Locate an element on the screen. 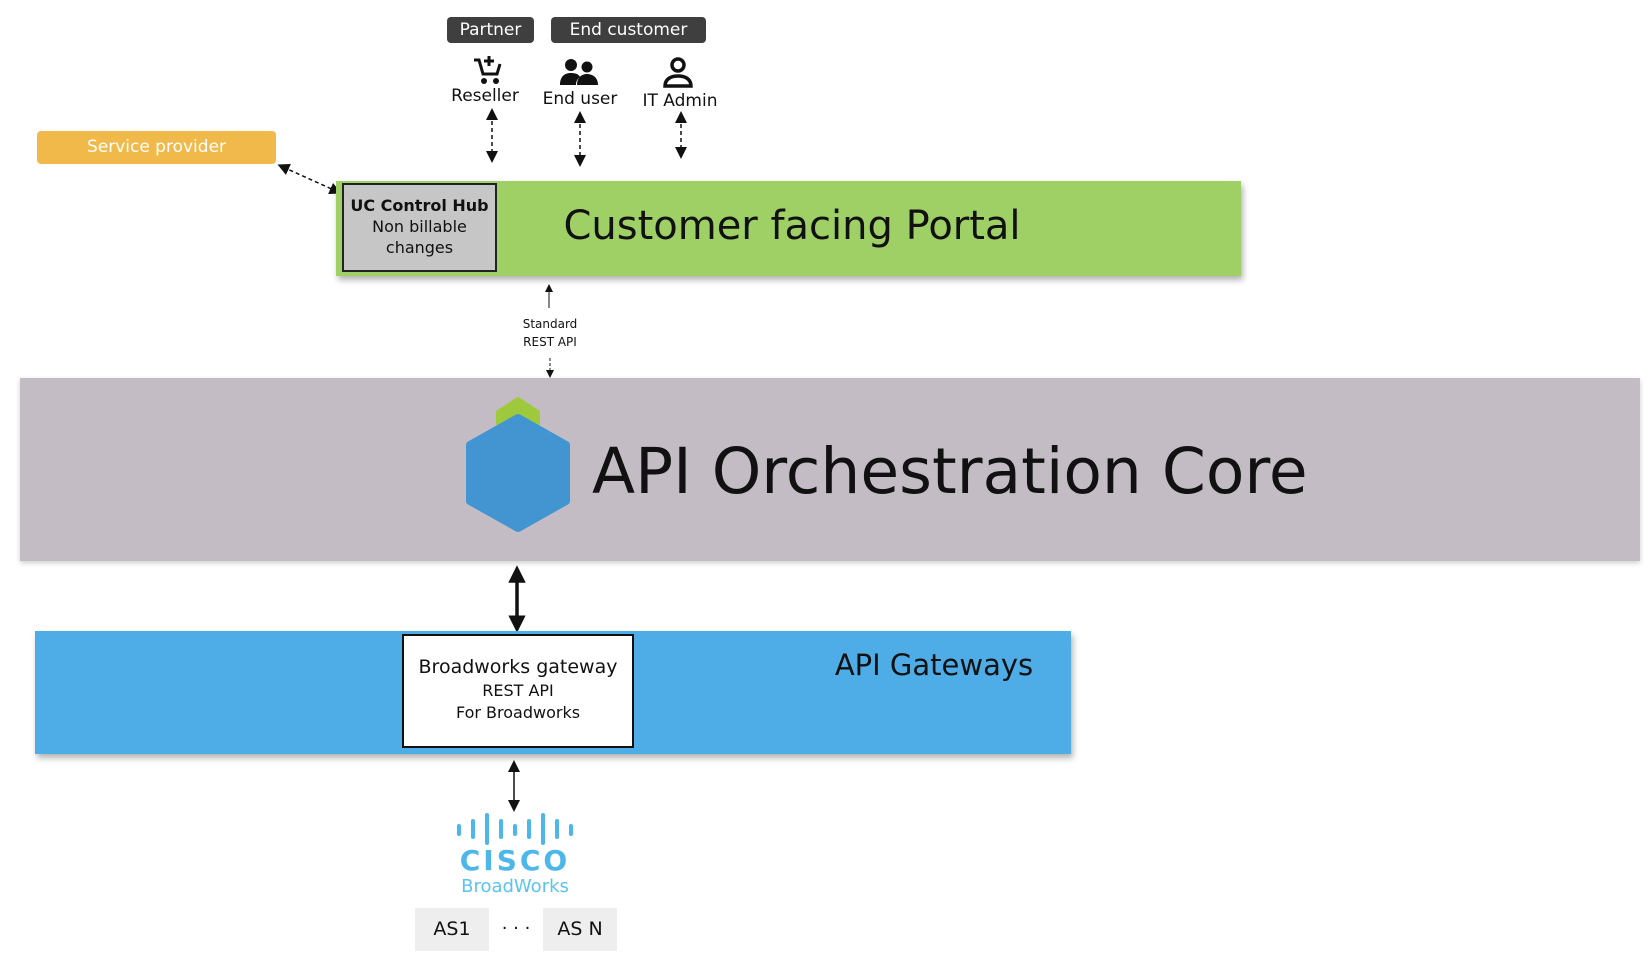 This screenshot has height=954, width=1650. server-as1: AS1 is located at coordinates (452, 929).